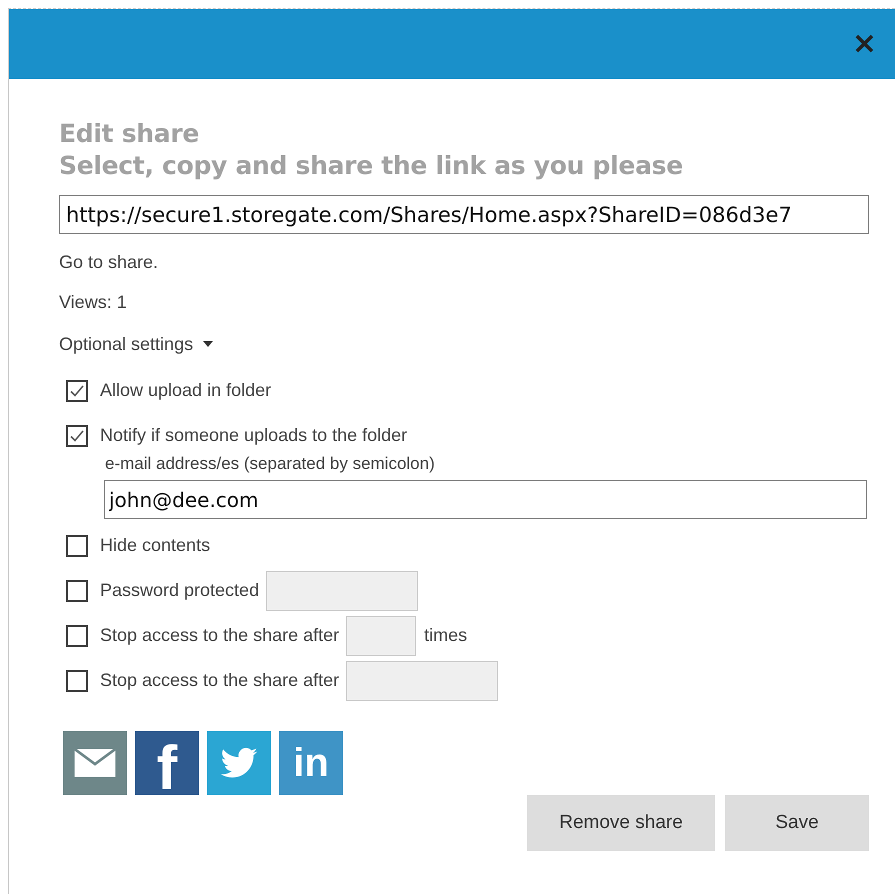 The width and height of the screenshot is (895, 894). Describe the element at coordinates (136, 344) in the screenshot. I see `optional-settings-toggle: Optional settings` at that location.